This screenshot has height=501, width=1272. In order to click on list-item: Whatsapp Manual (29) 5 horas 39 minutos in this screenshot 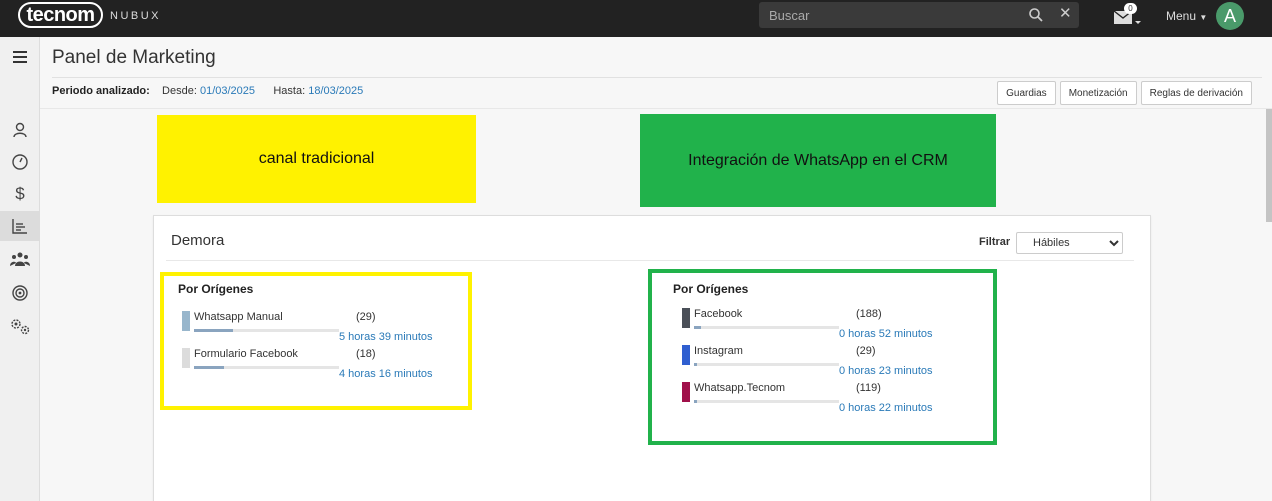, I will do `click(317, 329)`.